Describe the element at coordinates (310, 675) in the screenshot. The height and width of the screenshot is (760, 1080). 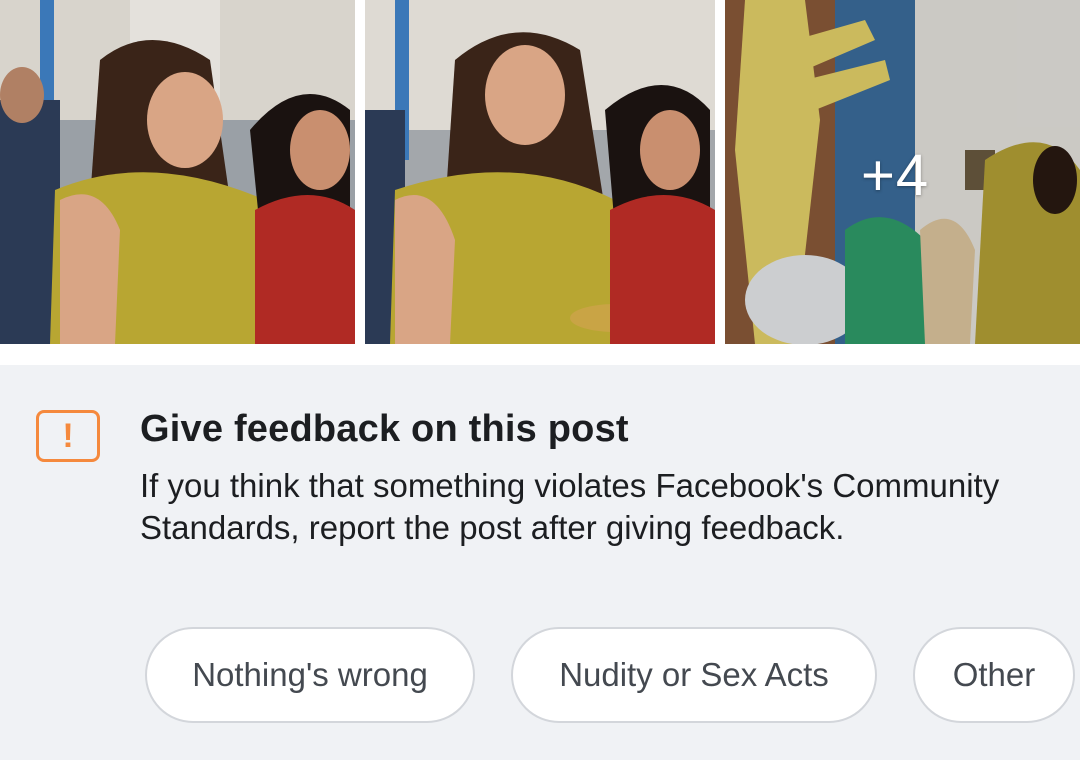
I see `nothings-wrong-button: Nothing's wrong` at that location.